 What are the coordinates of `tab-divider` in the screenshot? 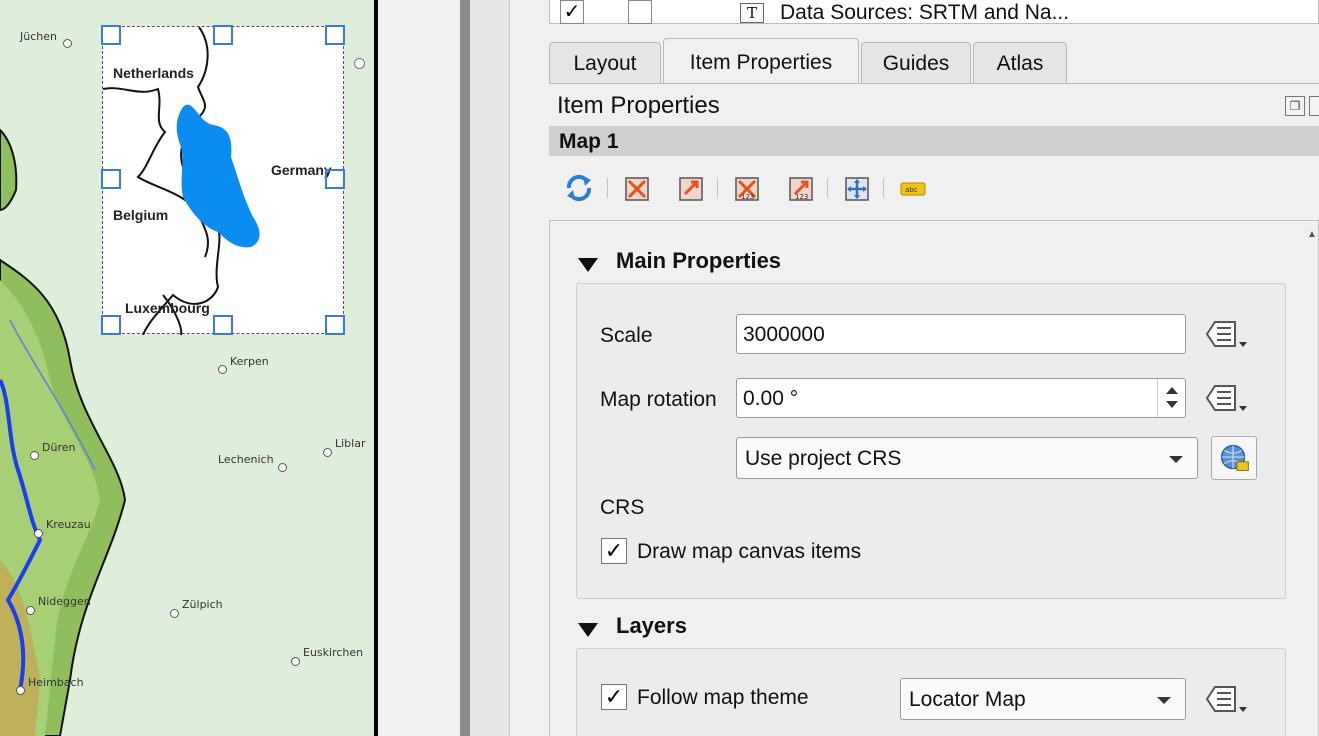 It's located at (934, 83).